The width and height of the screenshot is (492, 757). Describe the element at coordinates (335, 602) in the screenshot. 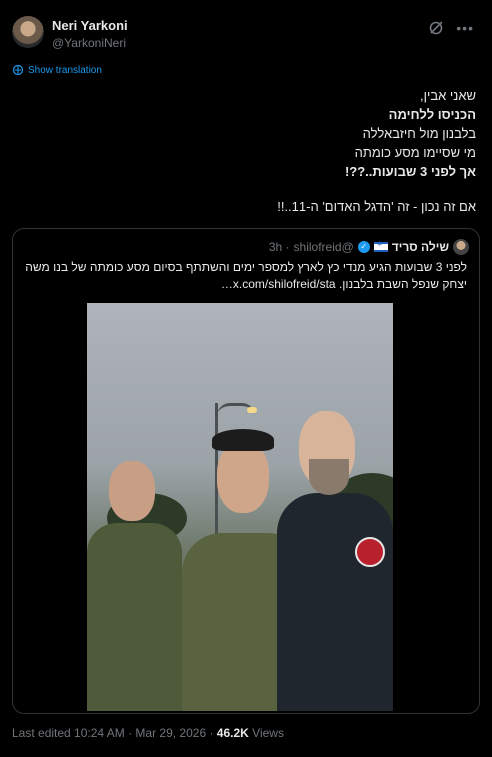

I see `man-right-body` at that location.